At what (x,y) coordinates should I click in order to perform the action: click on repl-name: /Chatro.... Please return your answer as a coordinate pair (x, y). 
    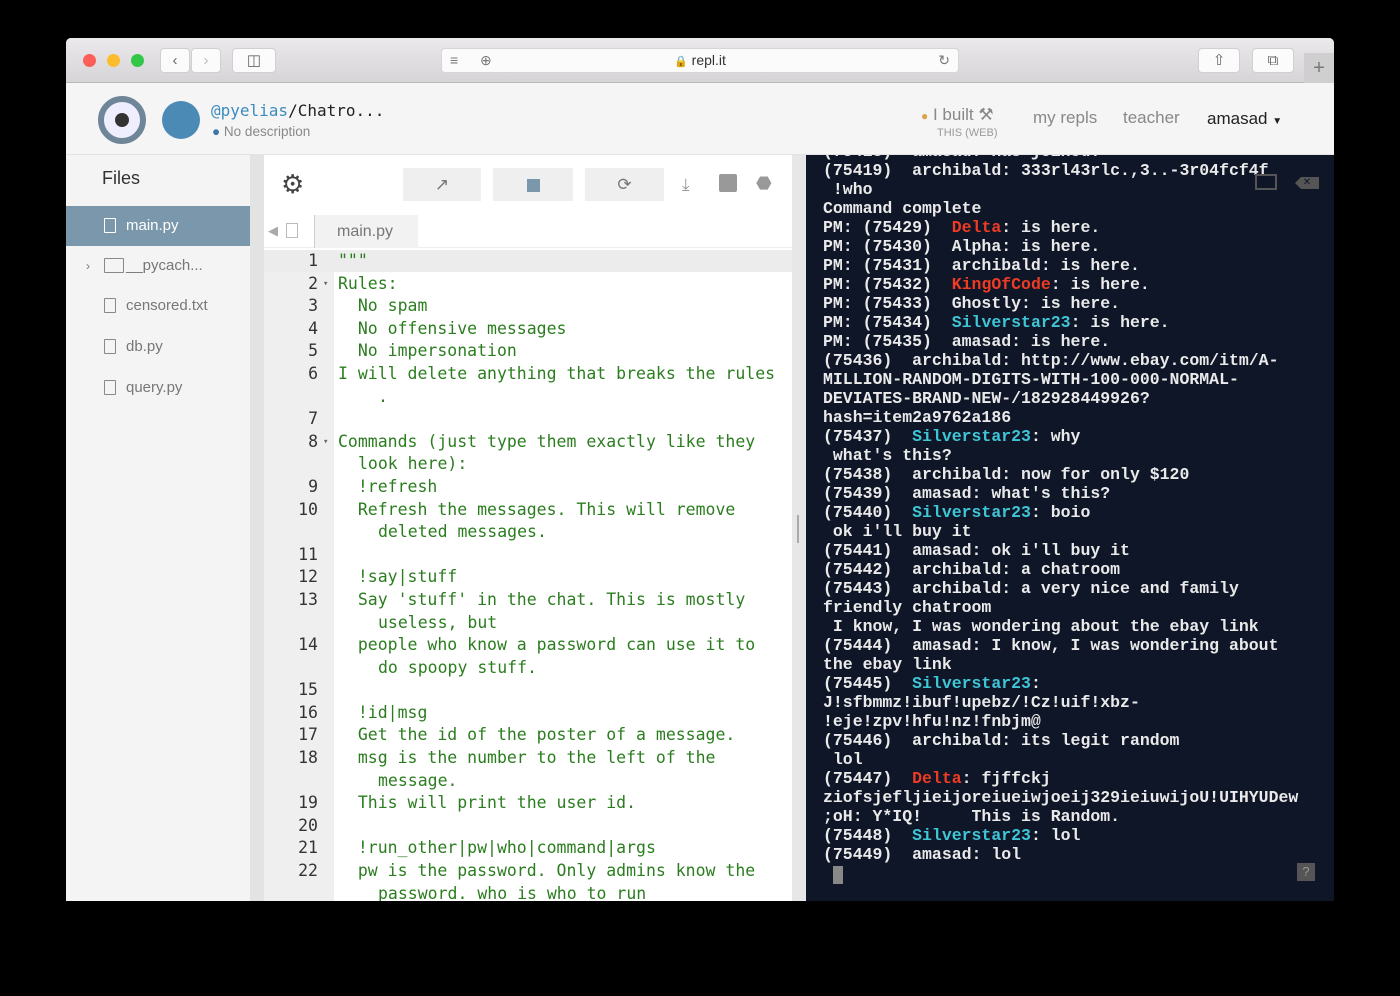
    Looking at the image, I should click on (336, 110).